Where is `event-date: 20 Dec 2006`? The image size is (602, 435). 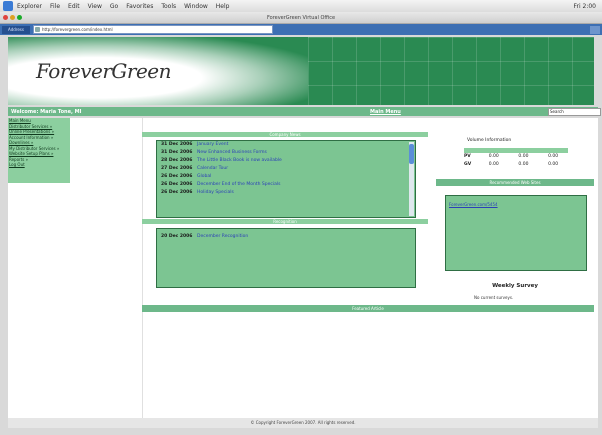
event-date: 20 Dec 2006 is located at coordinates (177, 236).